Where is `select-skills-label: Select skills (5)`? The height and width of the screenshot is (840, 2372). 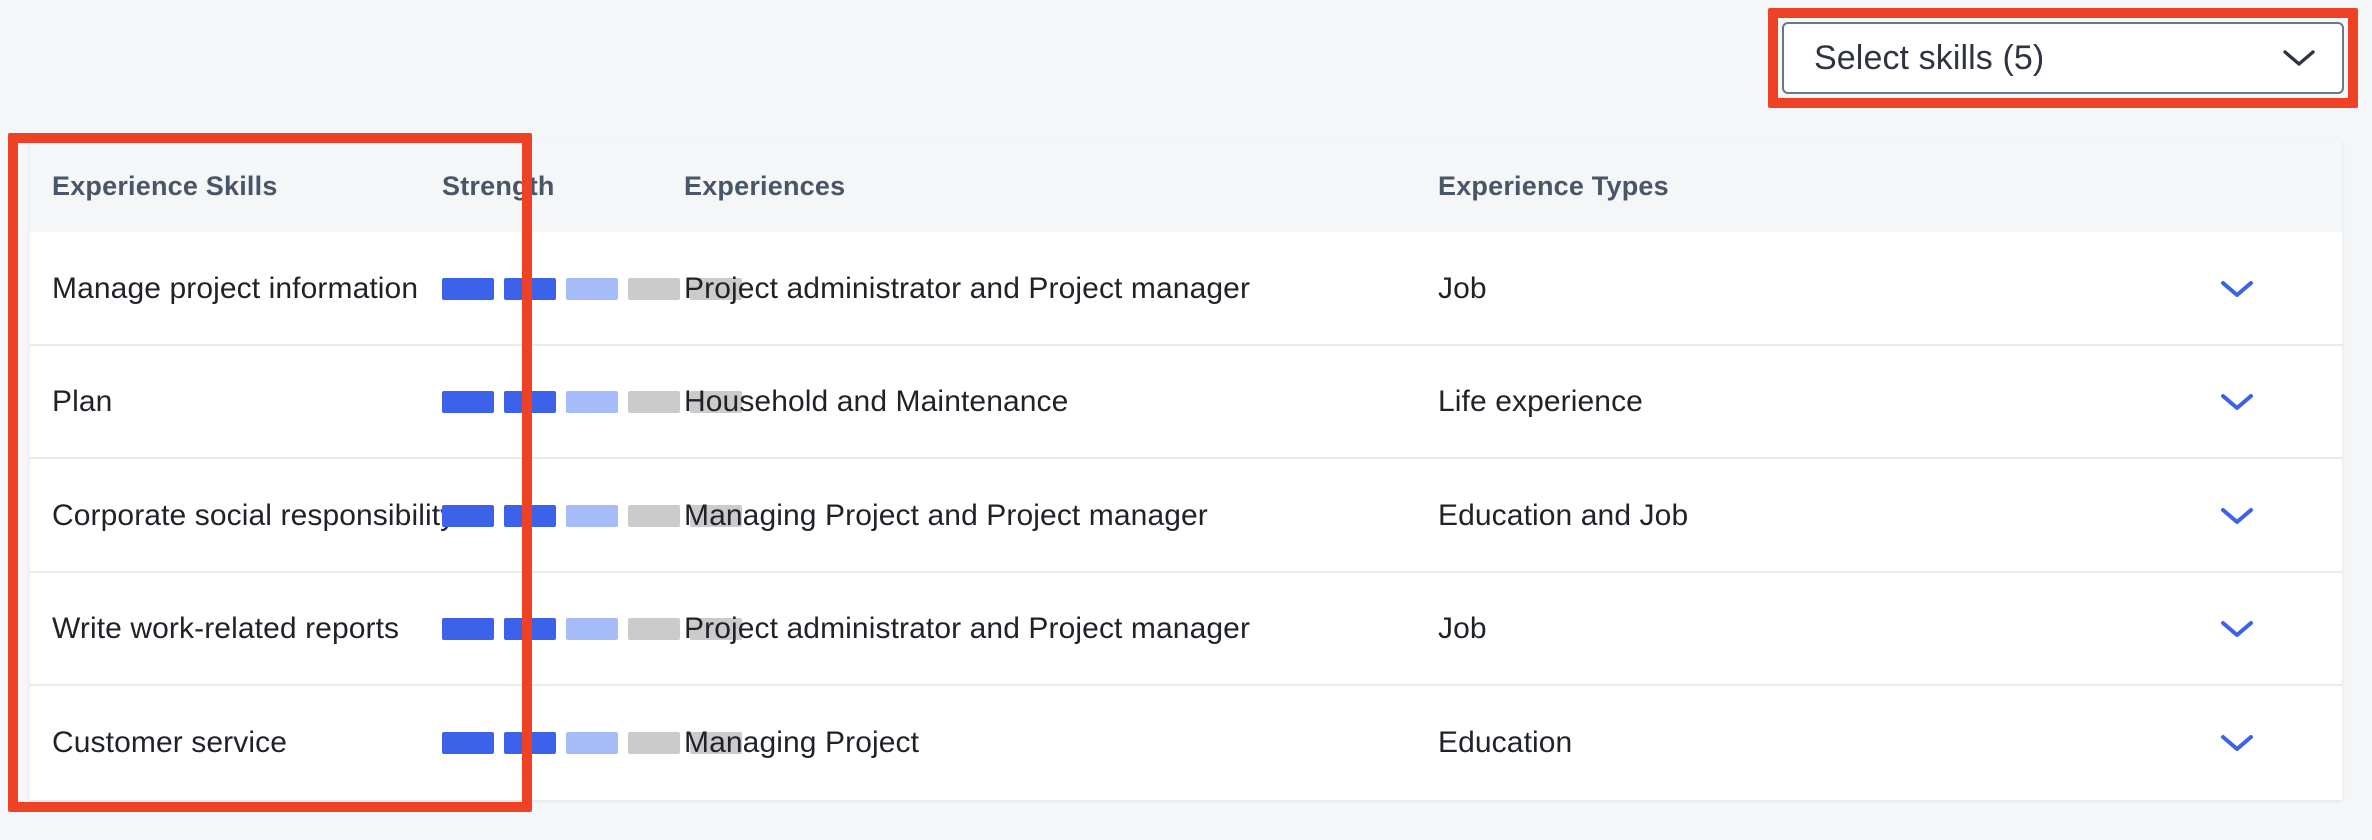
select-skills-label: Select skills (5) is located at coordinates (1929, 58).